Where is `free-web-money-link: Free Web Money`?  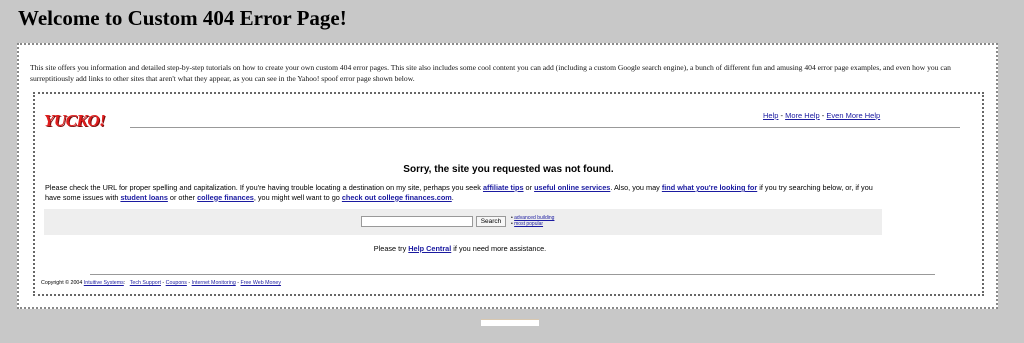 free-web-money-link: Free Web Money is located at coordinates (260, 283).